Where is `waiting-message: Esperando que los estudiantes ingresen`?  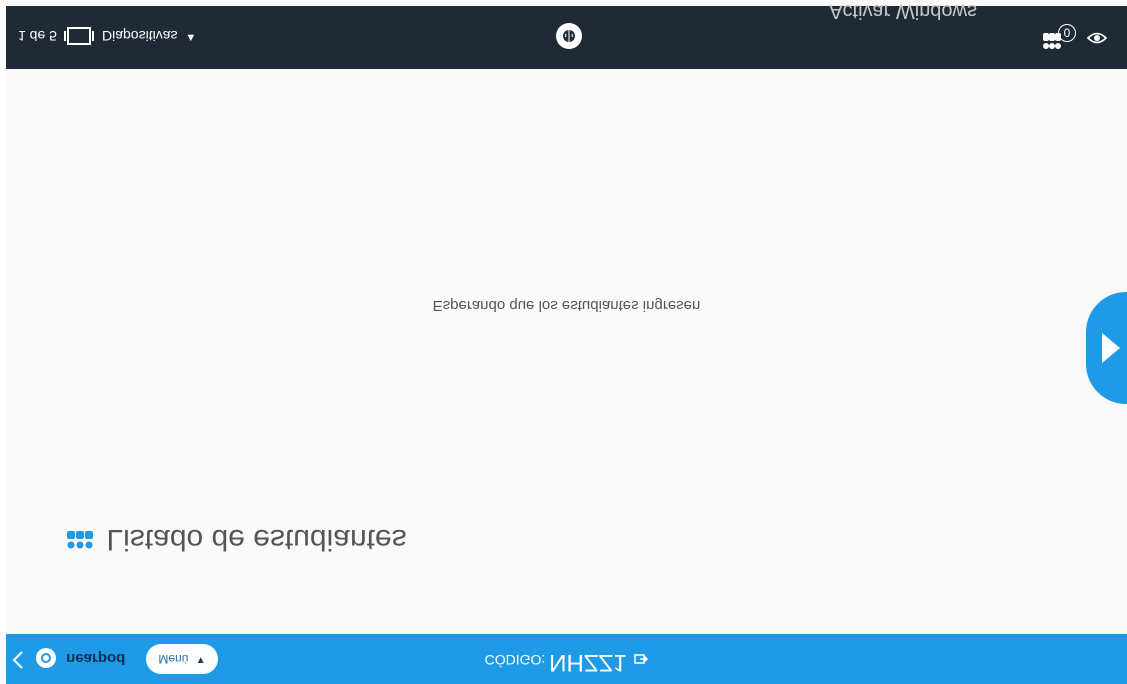 waiting-message: Esperando que los estudiantes ingresen is located at coordinates (566, 305).